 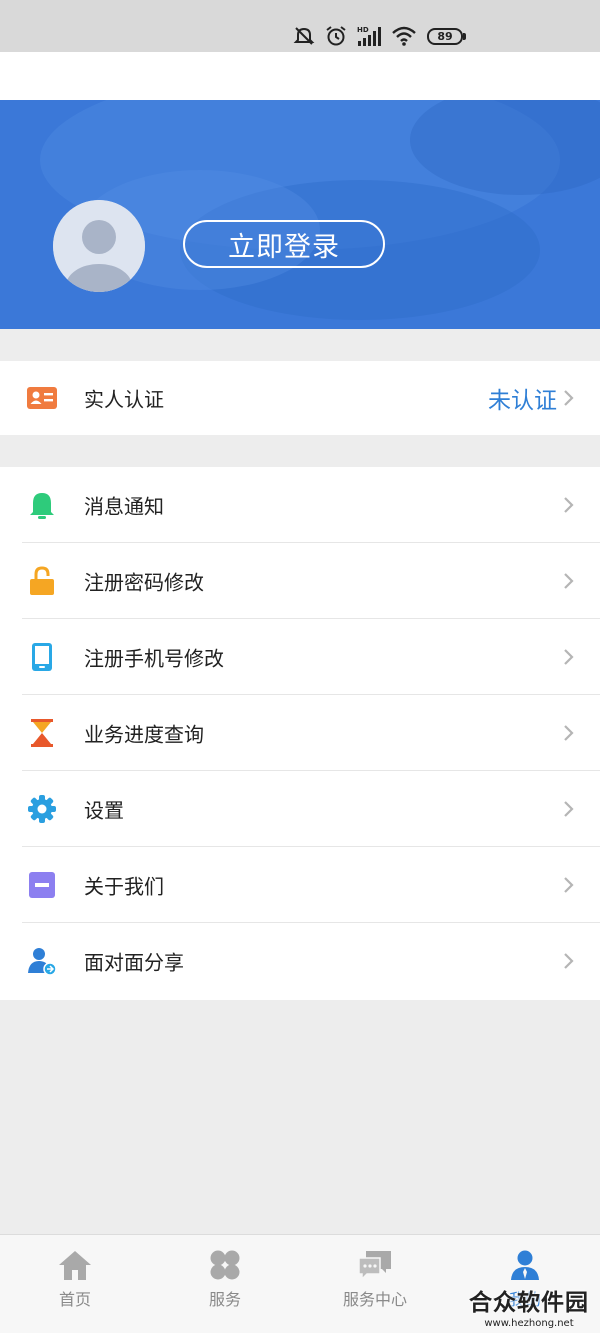 I want to click on lock-icon, so click(x=42, y=581).